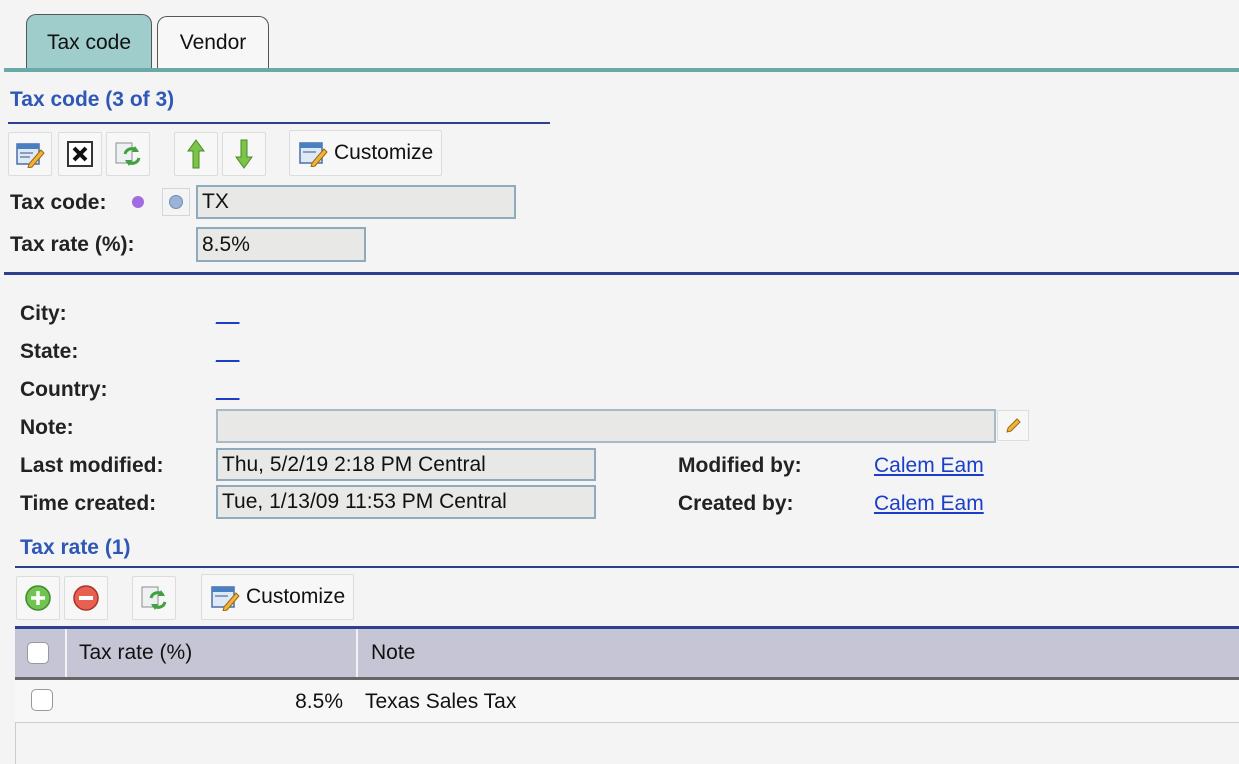  I want to click on add-icon, so click(38, 598).